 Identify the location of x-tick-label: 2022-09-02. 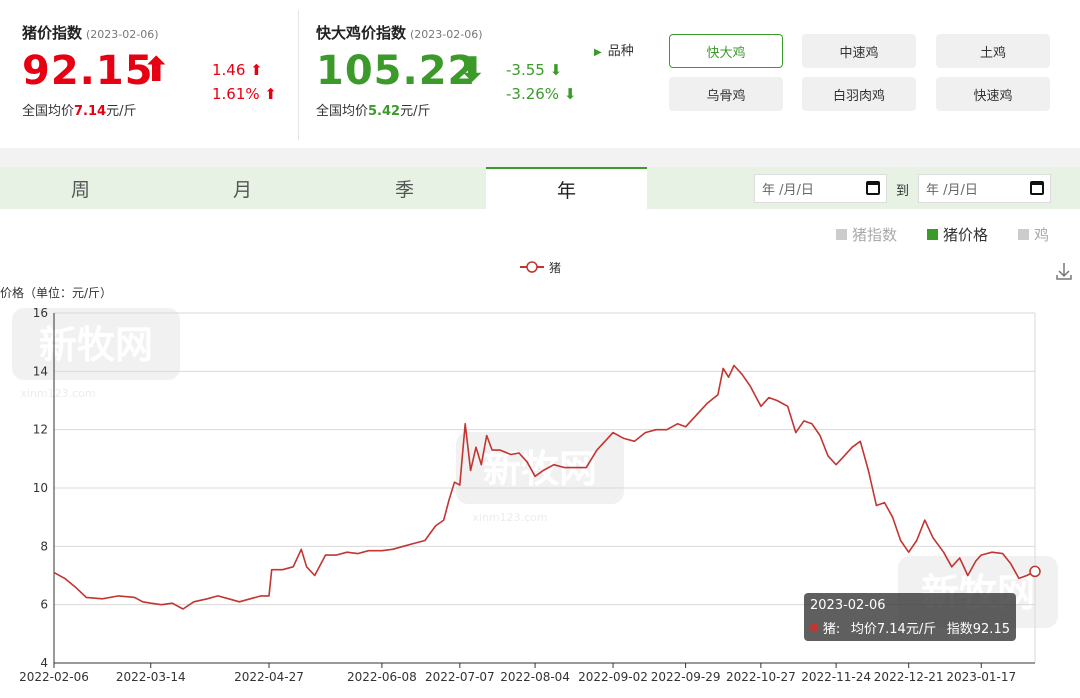
(613, 677).